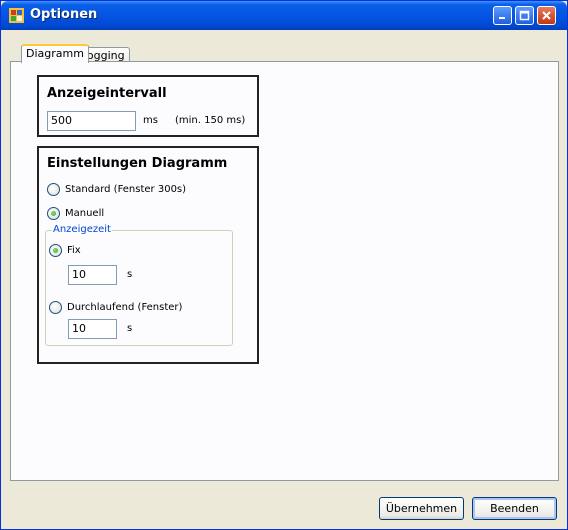 The width and height of the screenshot is (568, 530). What do you see at coordinates (16, 15) in the screenshot?
I see `app-icon` at bounding box center [16, 15].